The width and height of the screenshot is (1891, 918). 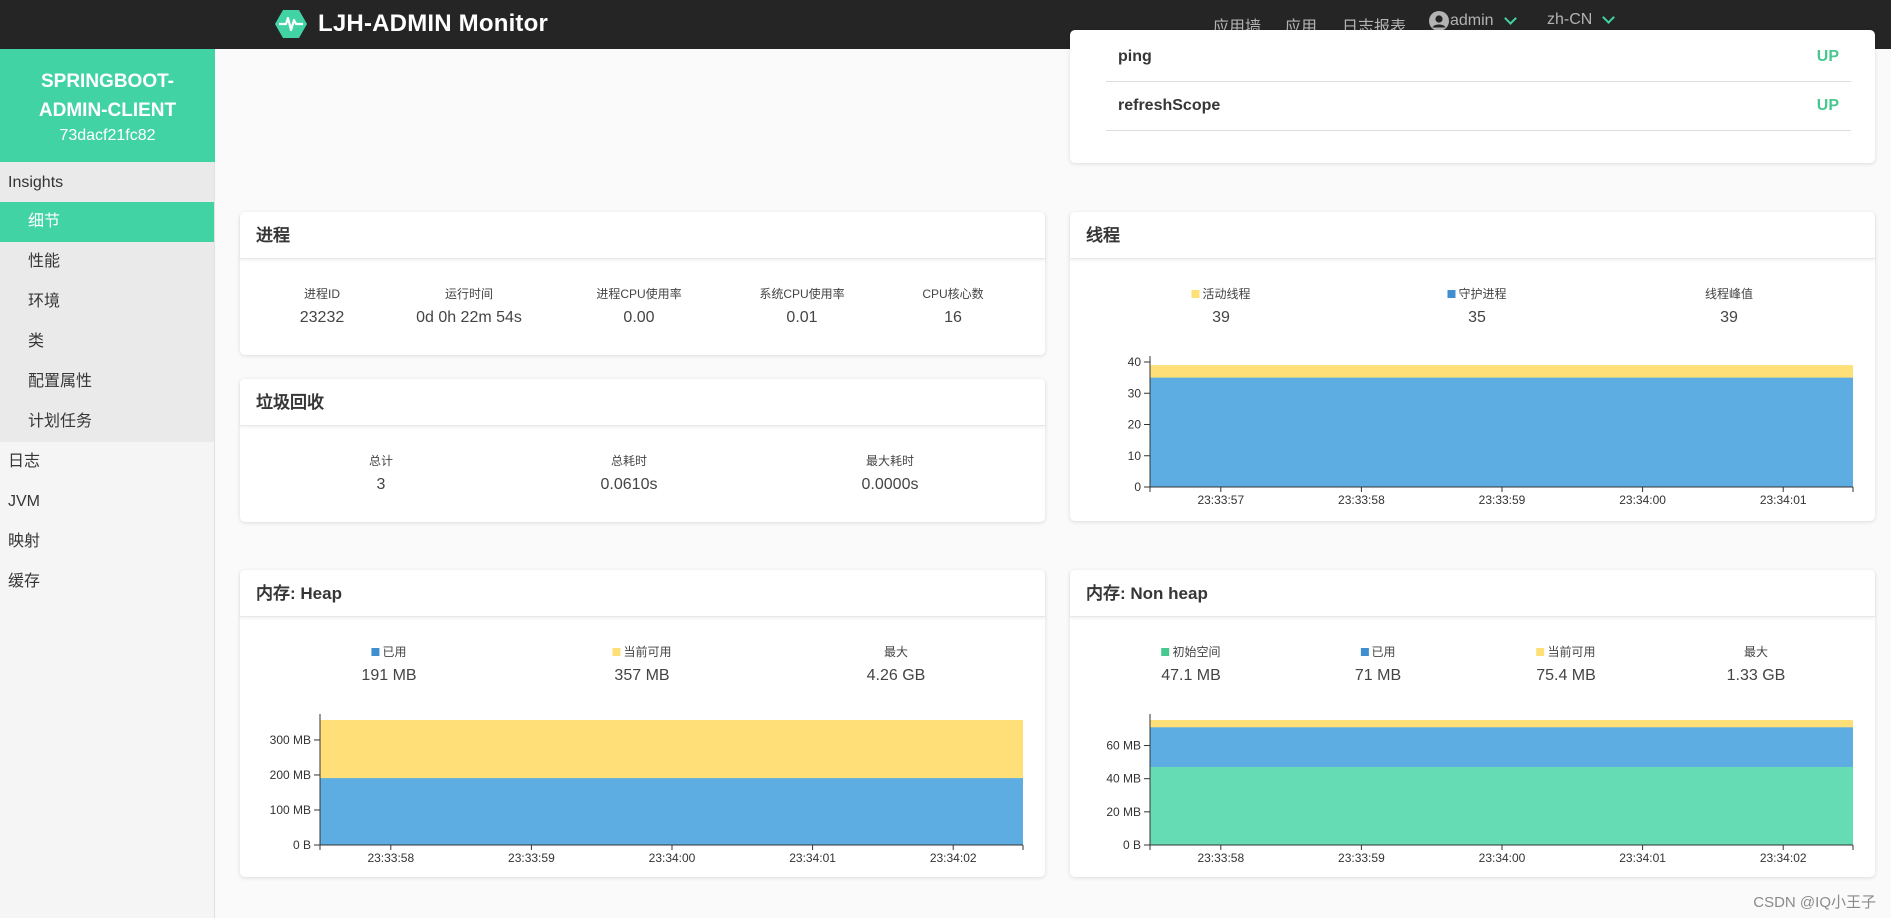 I want to click on sidebar-item-jvm: JVM, so click(x=107, y=502).